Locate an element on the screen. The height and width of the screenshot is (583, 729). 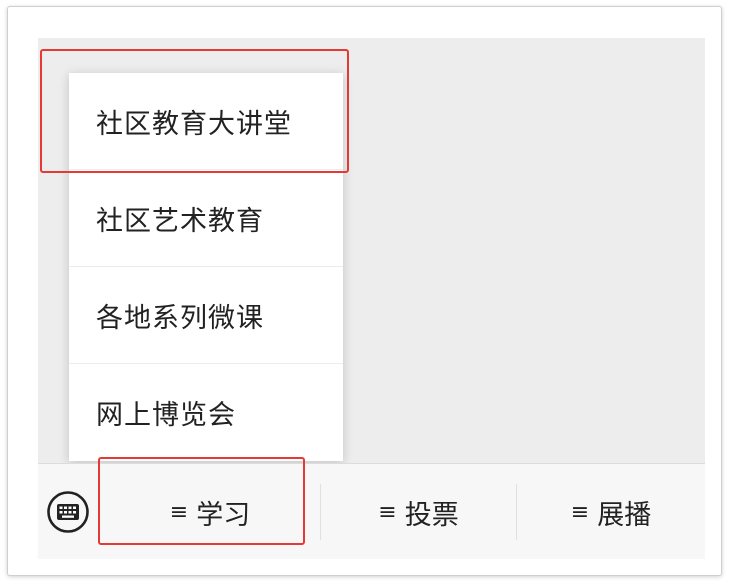
tab-label: 学习 is located at coordinates (223, 515).